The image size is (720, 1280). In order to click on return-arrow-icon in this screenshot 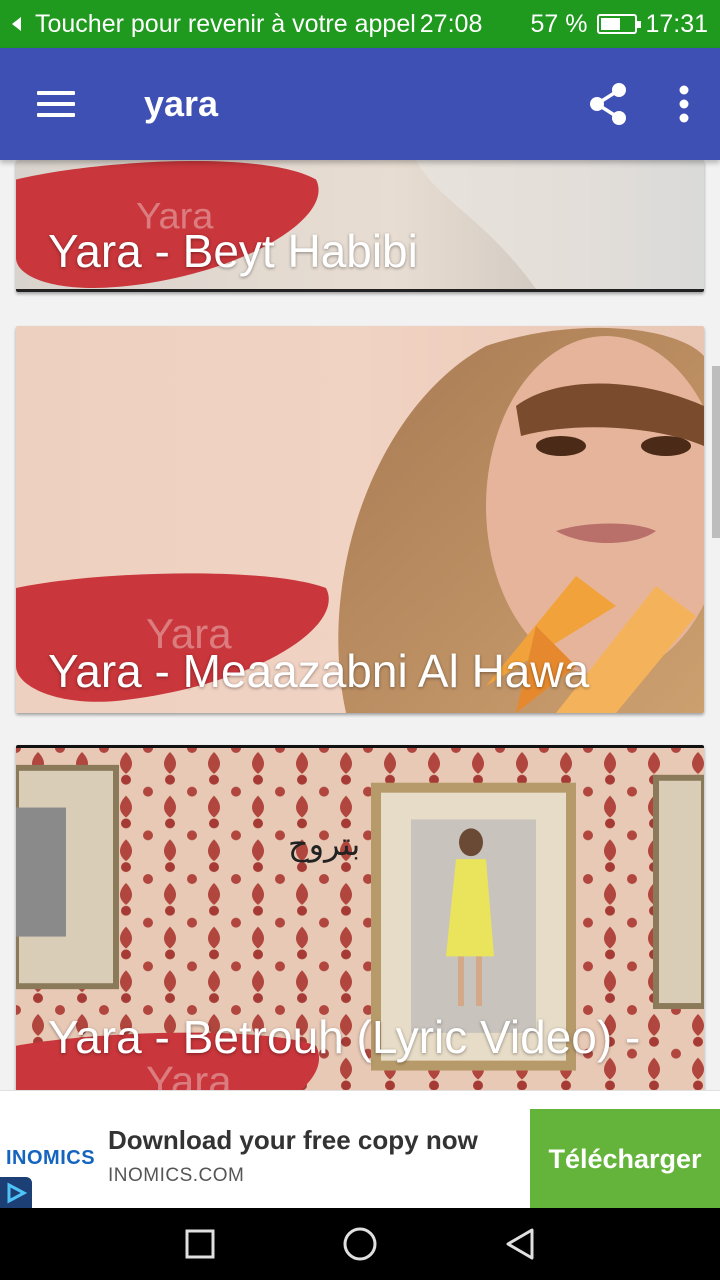, I will do `click(16, 24)`.